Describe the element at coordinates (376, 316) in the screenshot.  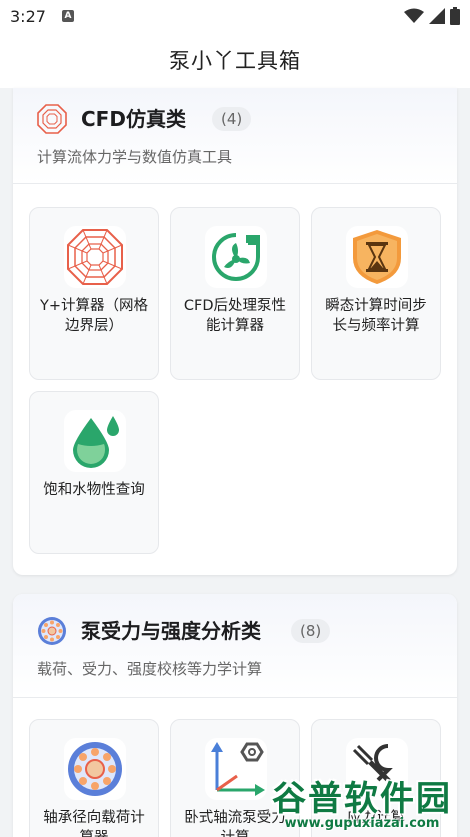
I see `tool-label: 瞬态计算时间步长与频率计算` at that location.